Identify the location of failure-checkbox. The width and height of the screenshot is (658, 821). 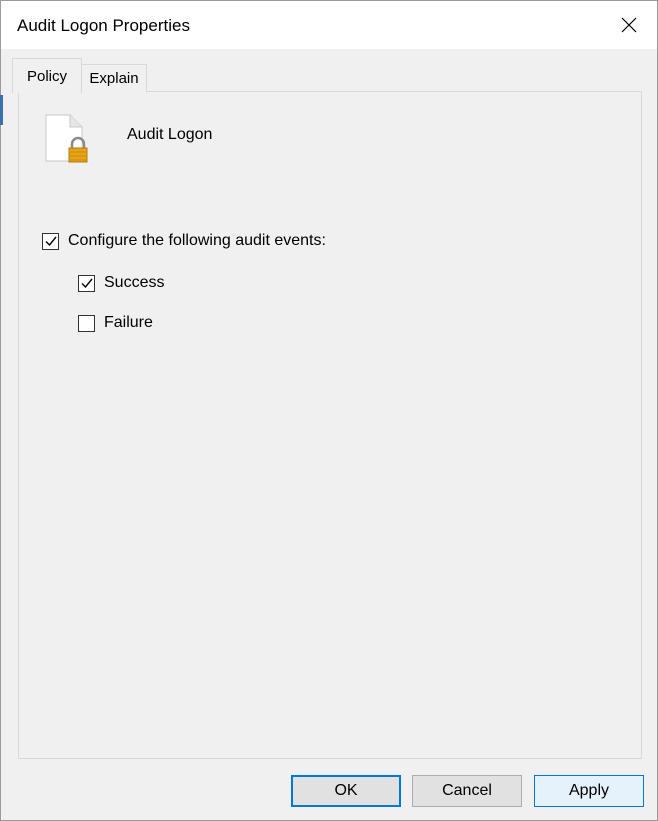
(86, 323).